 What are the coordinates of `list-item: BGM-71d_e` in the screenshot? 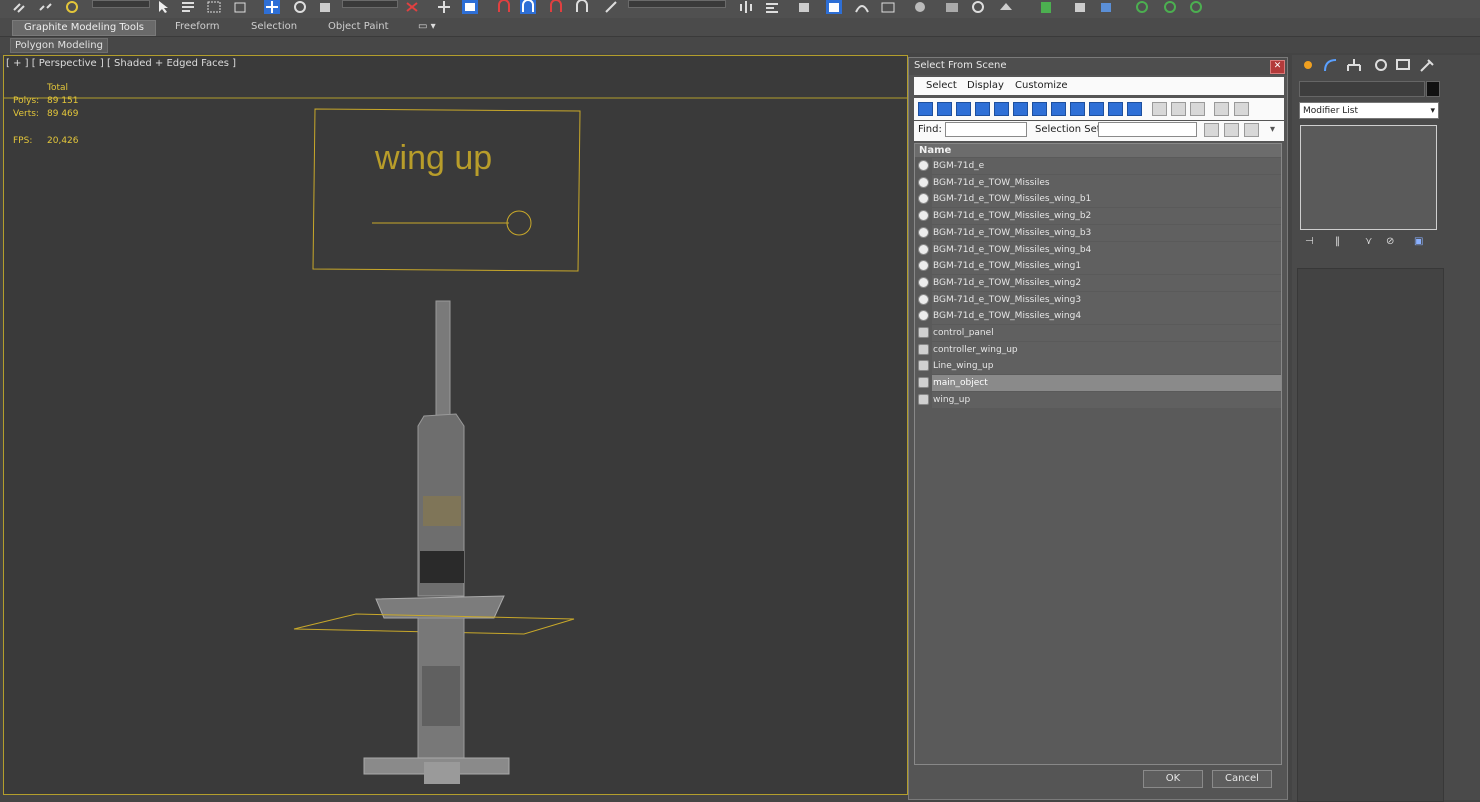 It's located at (1098, 166).